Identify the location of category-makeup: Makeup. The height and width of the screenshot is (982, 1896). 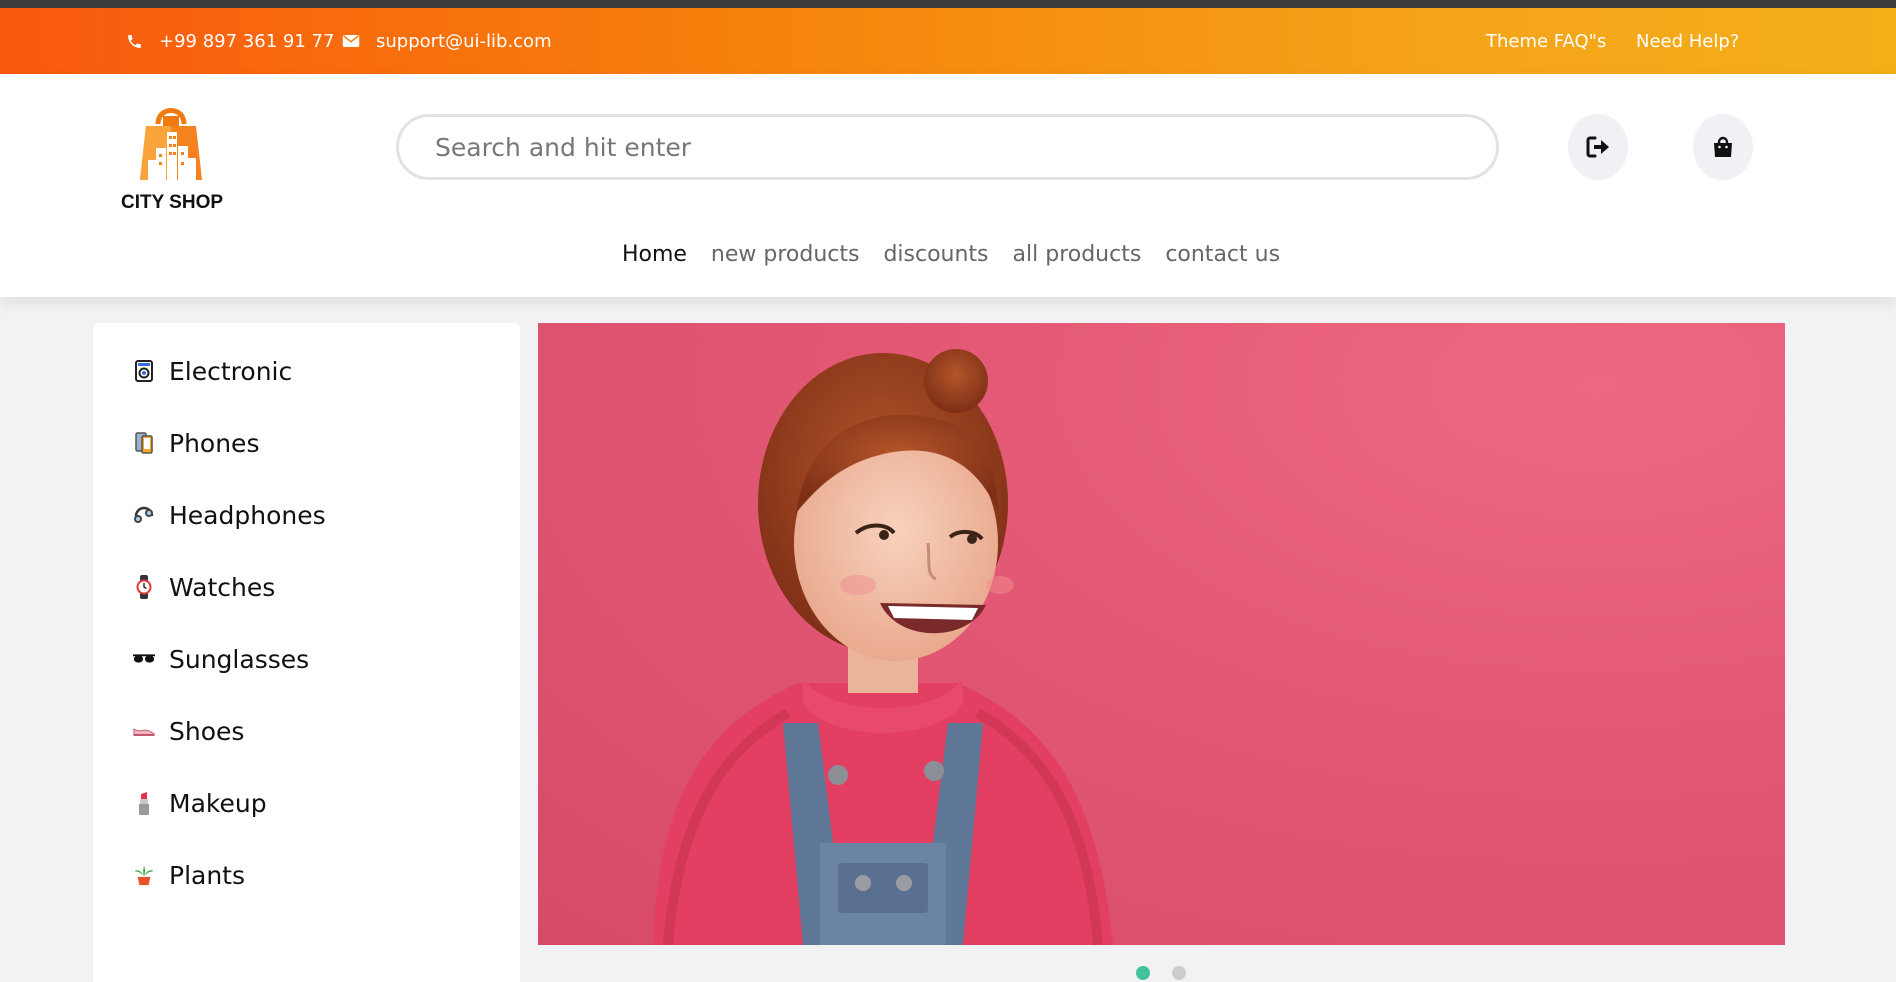
(200, 803).